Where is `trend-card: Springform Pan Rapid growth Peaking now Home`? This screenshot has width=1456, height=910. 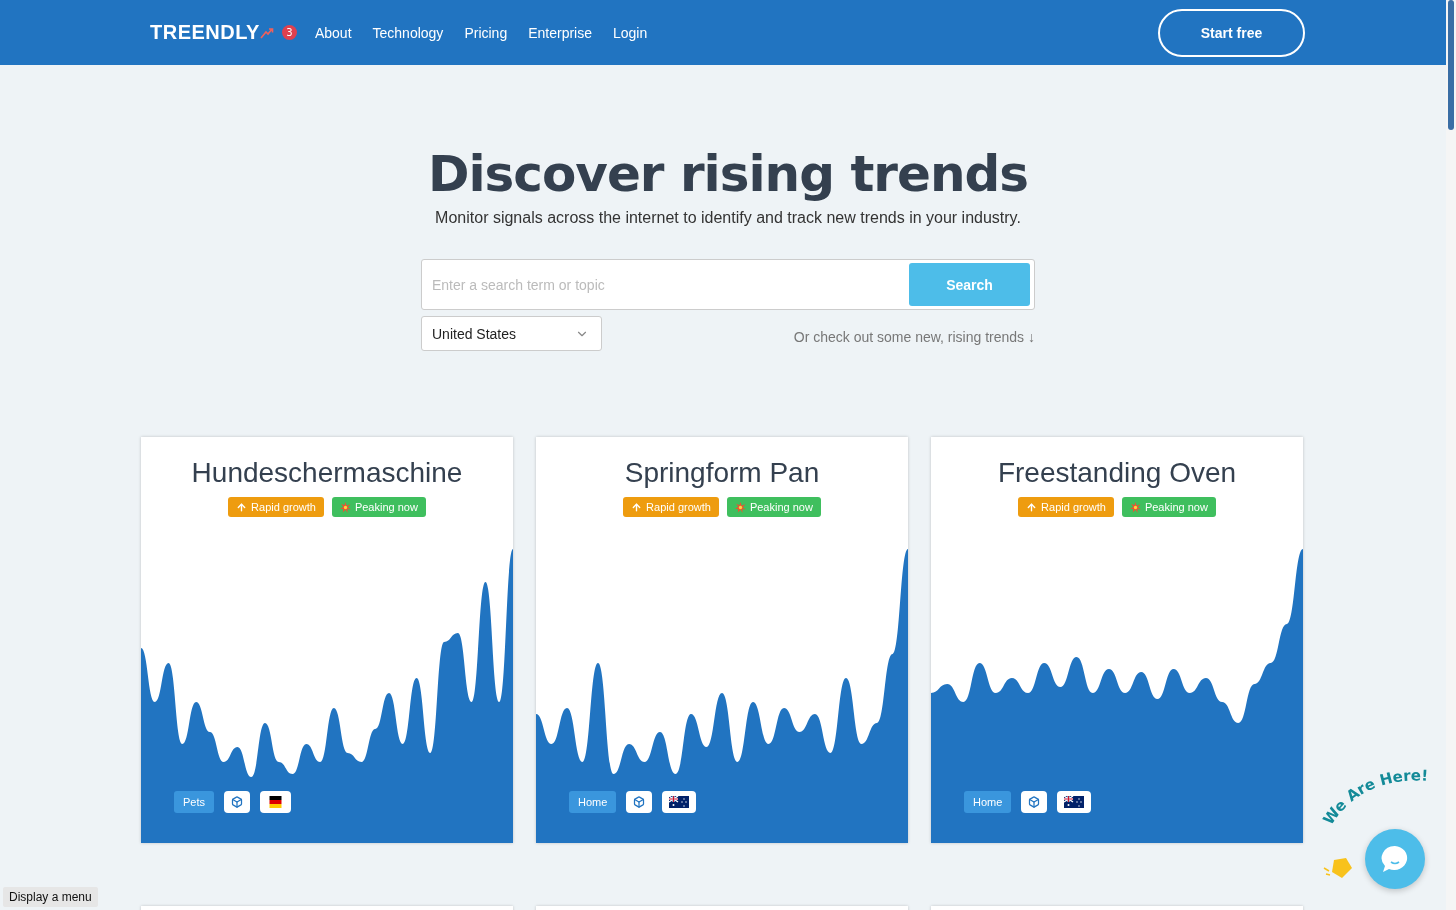
trend-card: Springform Pan Rapid growth Peaking now Home is located at coordinates (722, 640).